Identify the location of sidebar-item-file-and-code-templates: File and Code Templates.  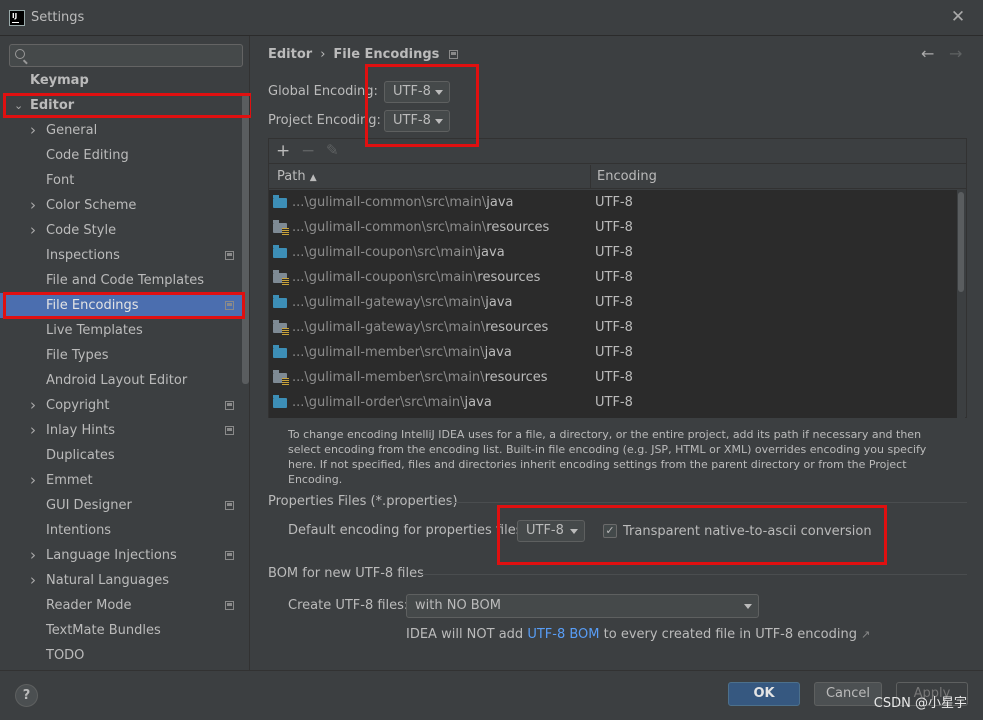
(121, 280).